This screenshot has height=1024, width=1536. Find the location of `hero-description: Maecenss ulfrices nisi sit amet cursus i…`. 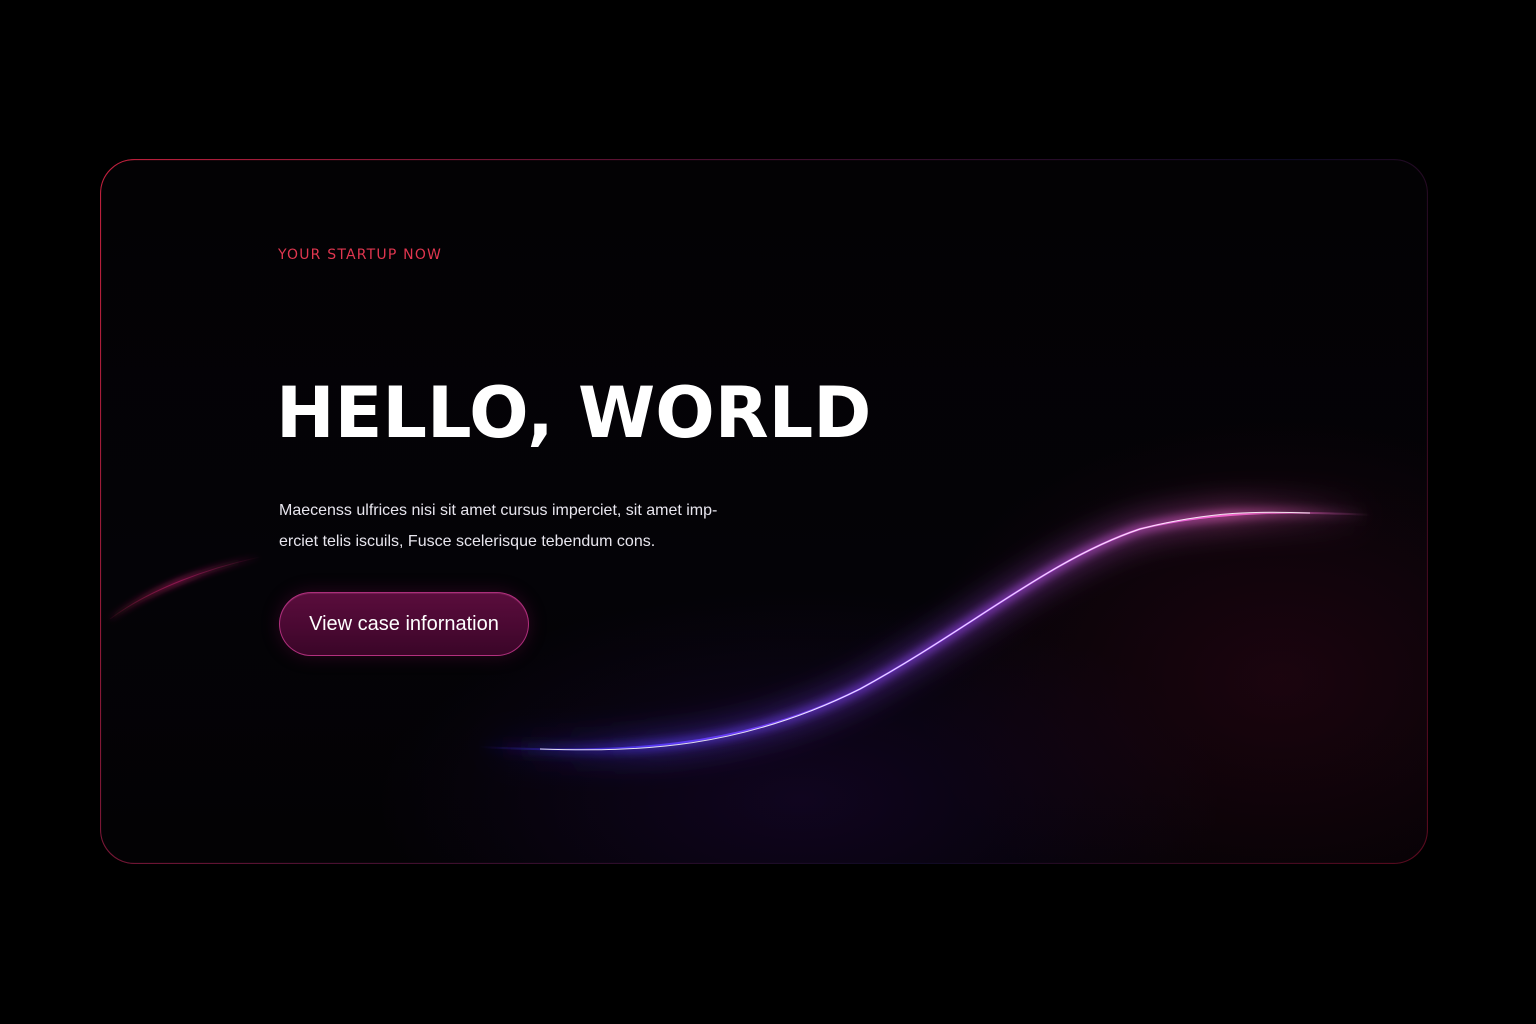

hero-description: Maecenss ulfrices nisi sit amet cursus i… is located at coordinates (519, 526).